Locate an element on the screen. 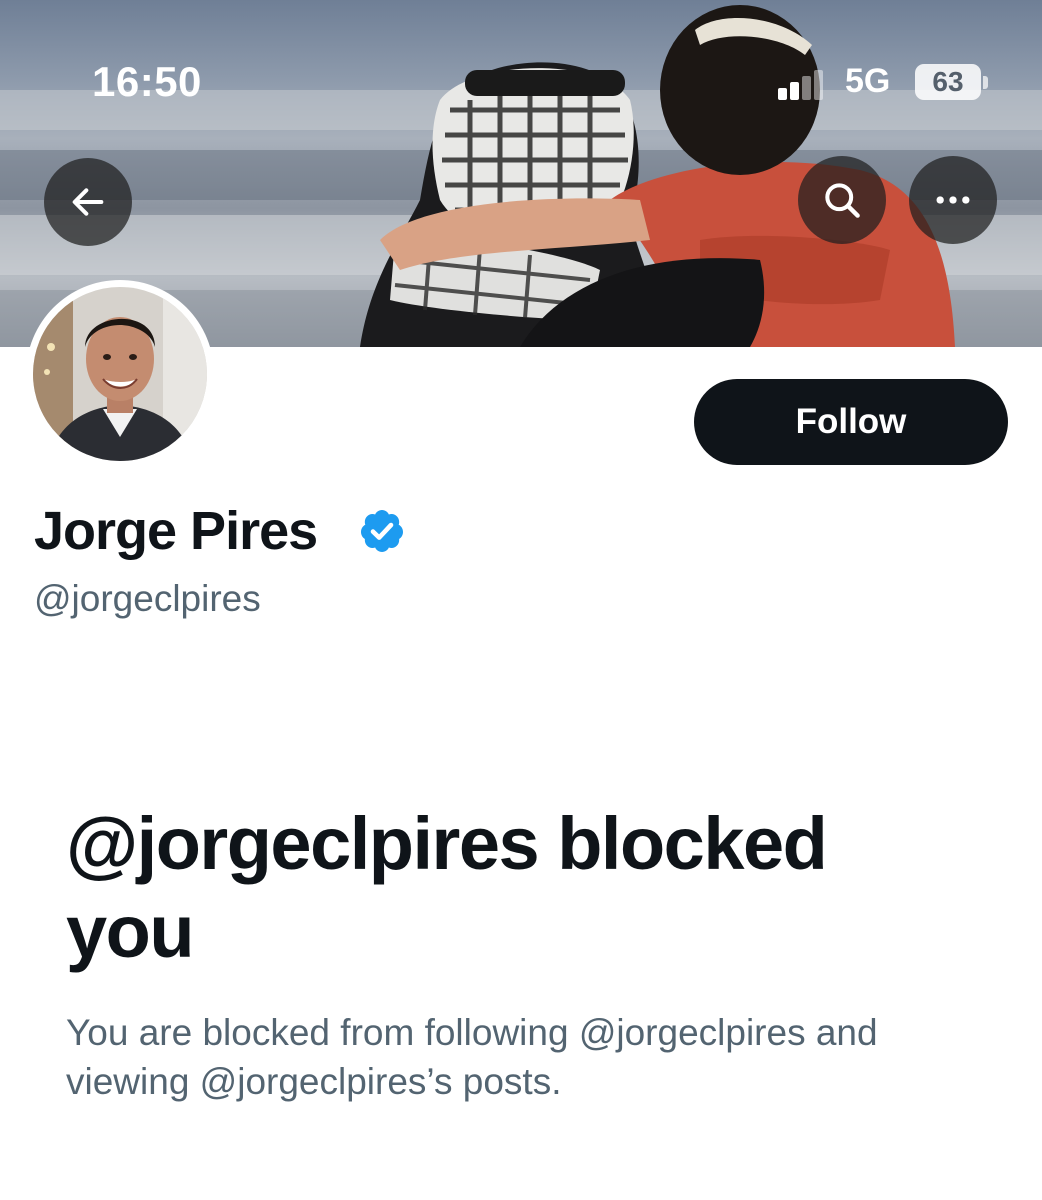 The width and height of the screenshot is (1042, 1200). profile-display-name: Jorge Pires is located at coordinates (176, 531).